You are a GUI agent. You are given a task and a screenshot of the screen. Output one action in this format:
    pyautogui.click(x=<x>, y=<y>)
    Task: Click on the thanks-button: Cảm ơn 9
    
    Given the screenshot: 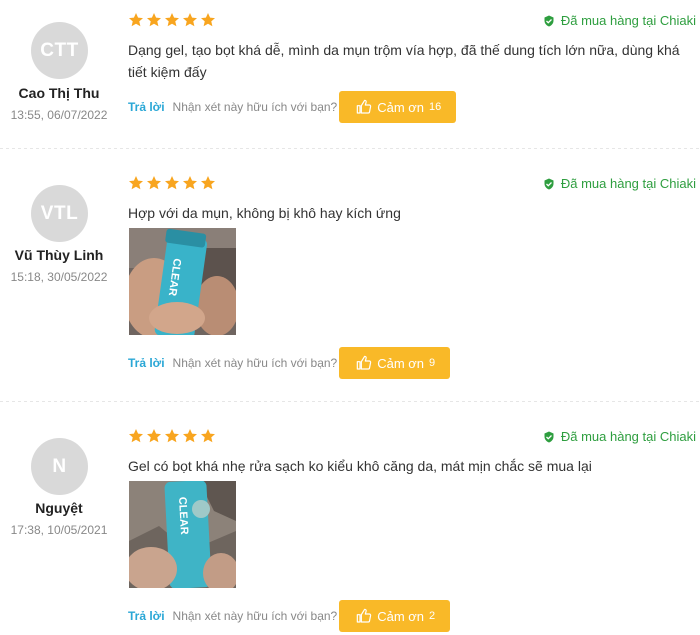 What is the action you would take?
    pyautogui.click(x=395, y=363)
    